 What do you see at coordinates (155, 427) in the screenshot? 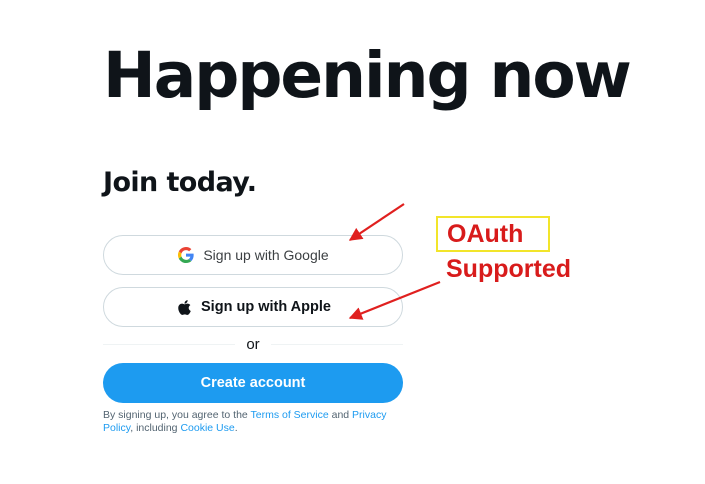
I see `legal-including: , including` at bounding box center [155, 427].